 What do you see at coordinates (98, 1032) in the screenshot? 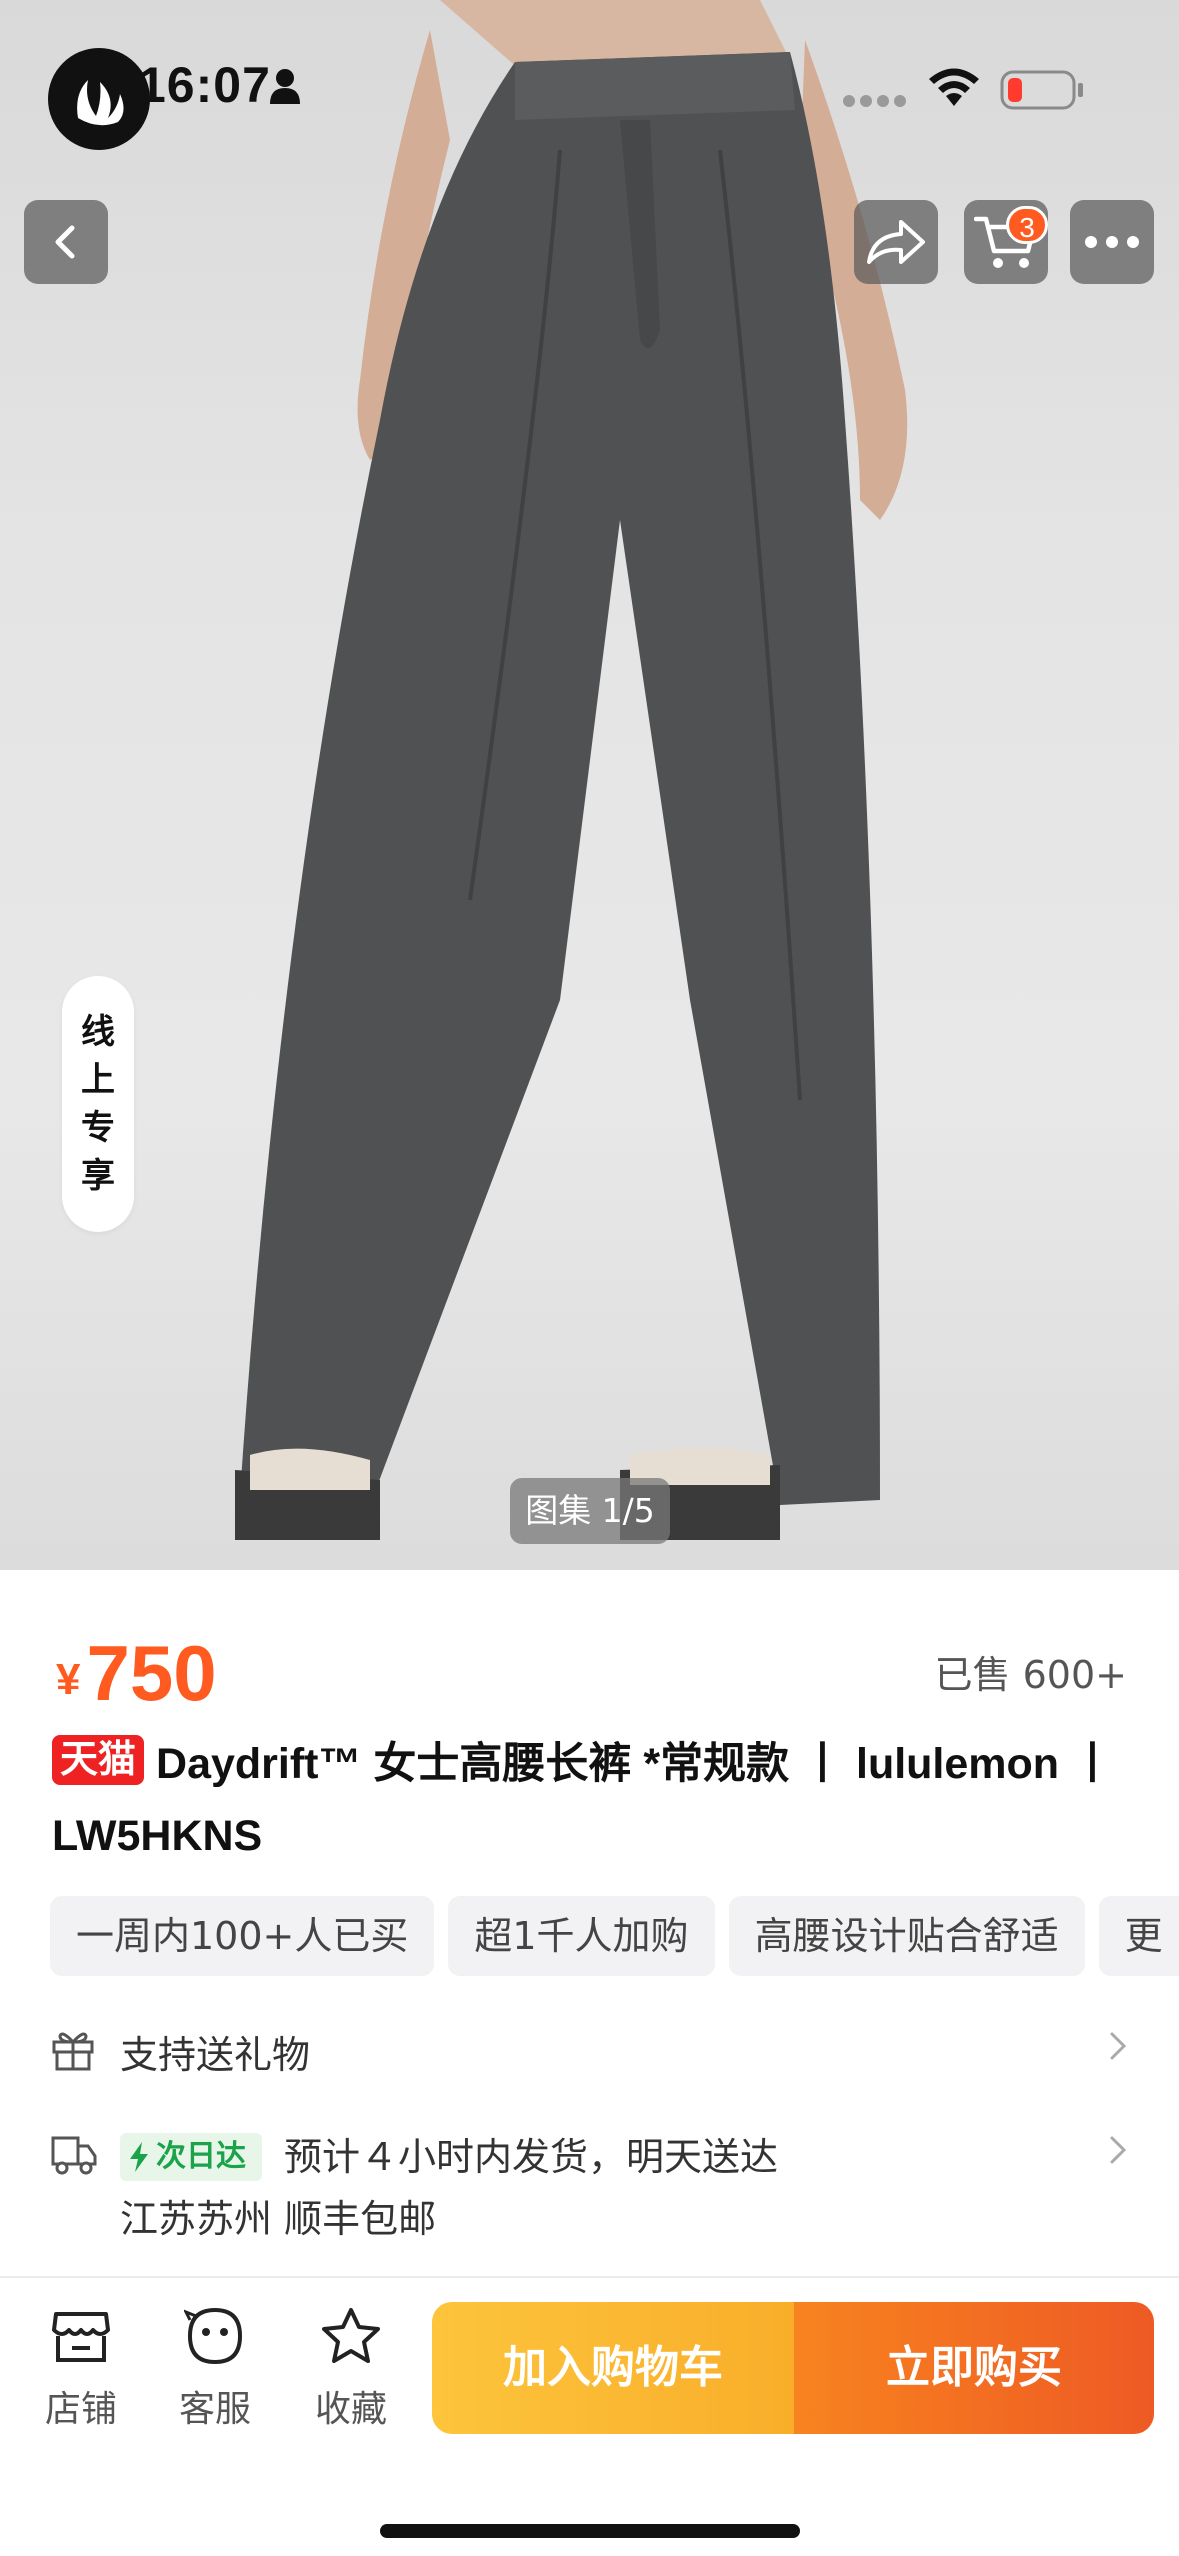
I see `online-exclusive-char: 线` at bounding box center [98, 1032].